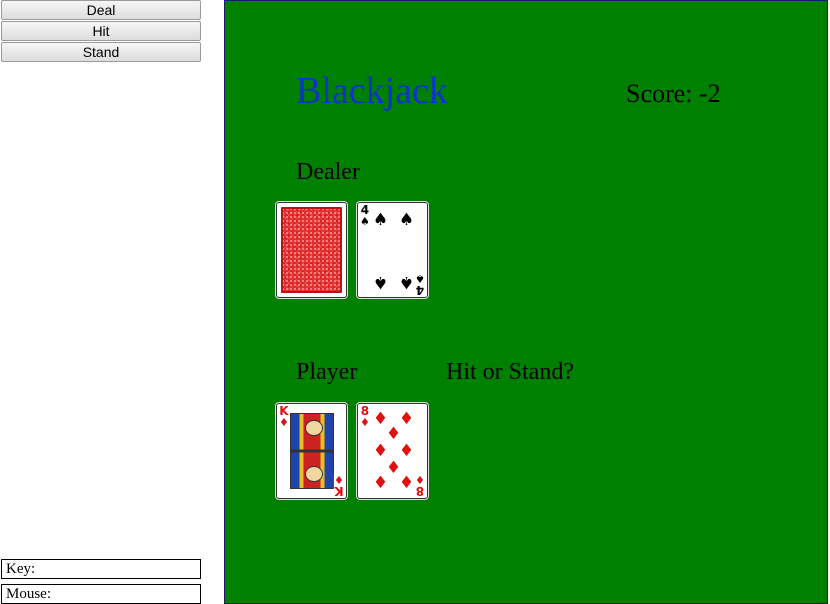  What do you see at coordinates (365, 416) in the screenshot?
I see `card-corner-top: 8 ♦` at bounding box center [365, 416].